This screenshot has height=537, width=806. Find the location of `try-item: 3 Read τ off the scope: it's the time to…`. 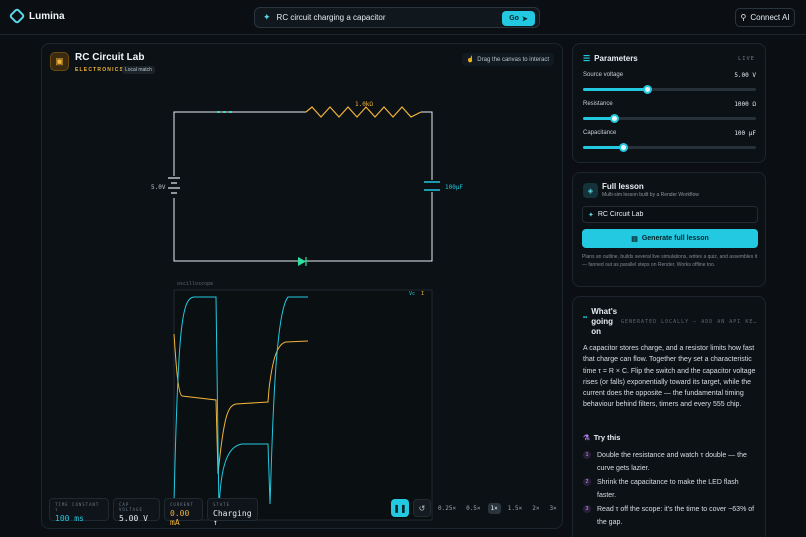

try-item: 3 Read τ off the scope: it's the time to… is located at coordinates (671, 516).